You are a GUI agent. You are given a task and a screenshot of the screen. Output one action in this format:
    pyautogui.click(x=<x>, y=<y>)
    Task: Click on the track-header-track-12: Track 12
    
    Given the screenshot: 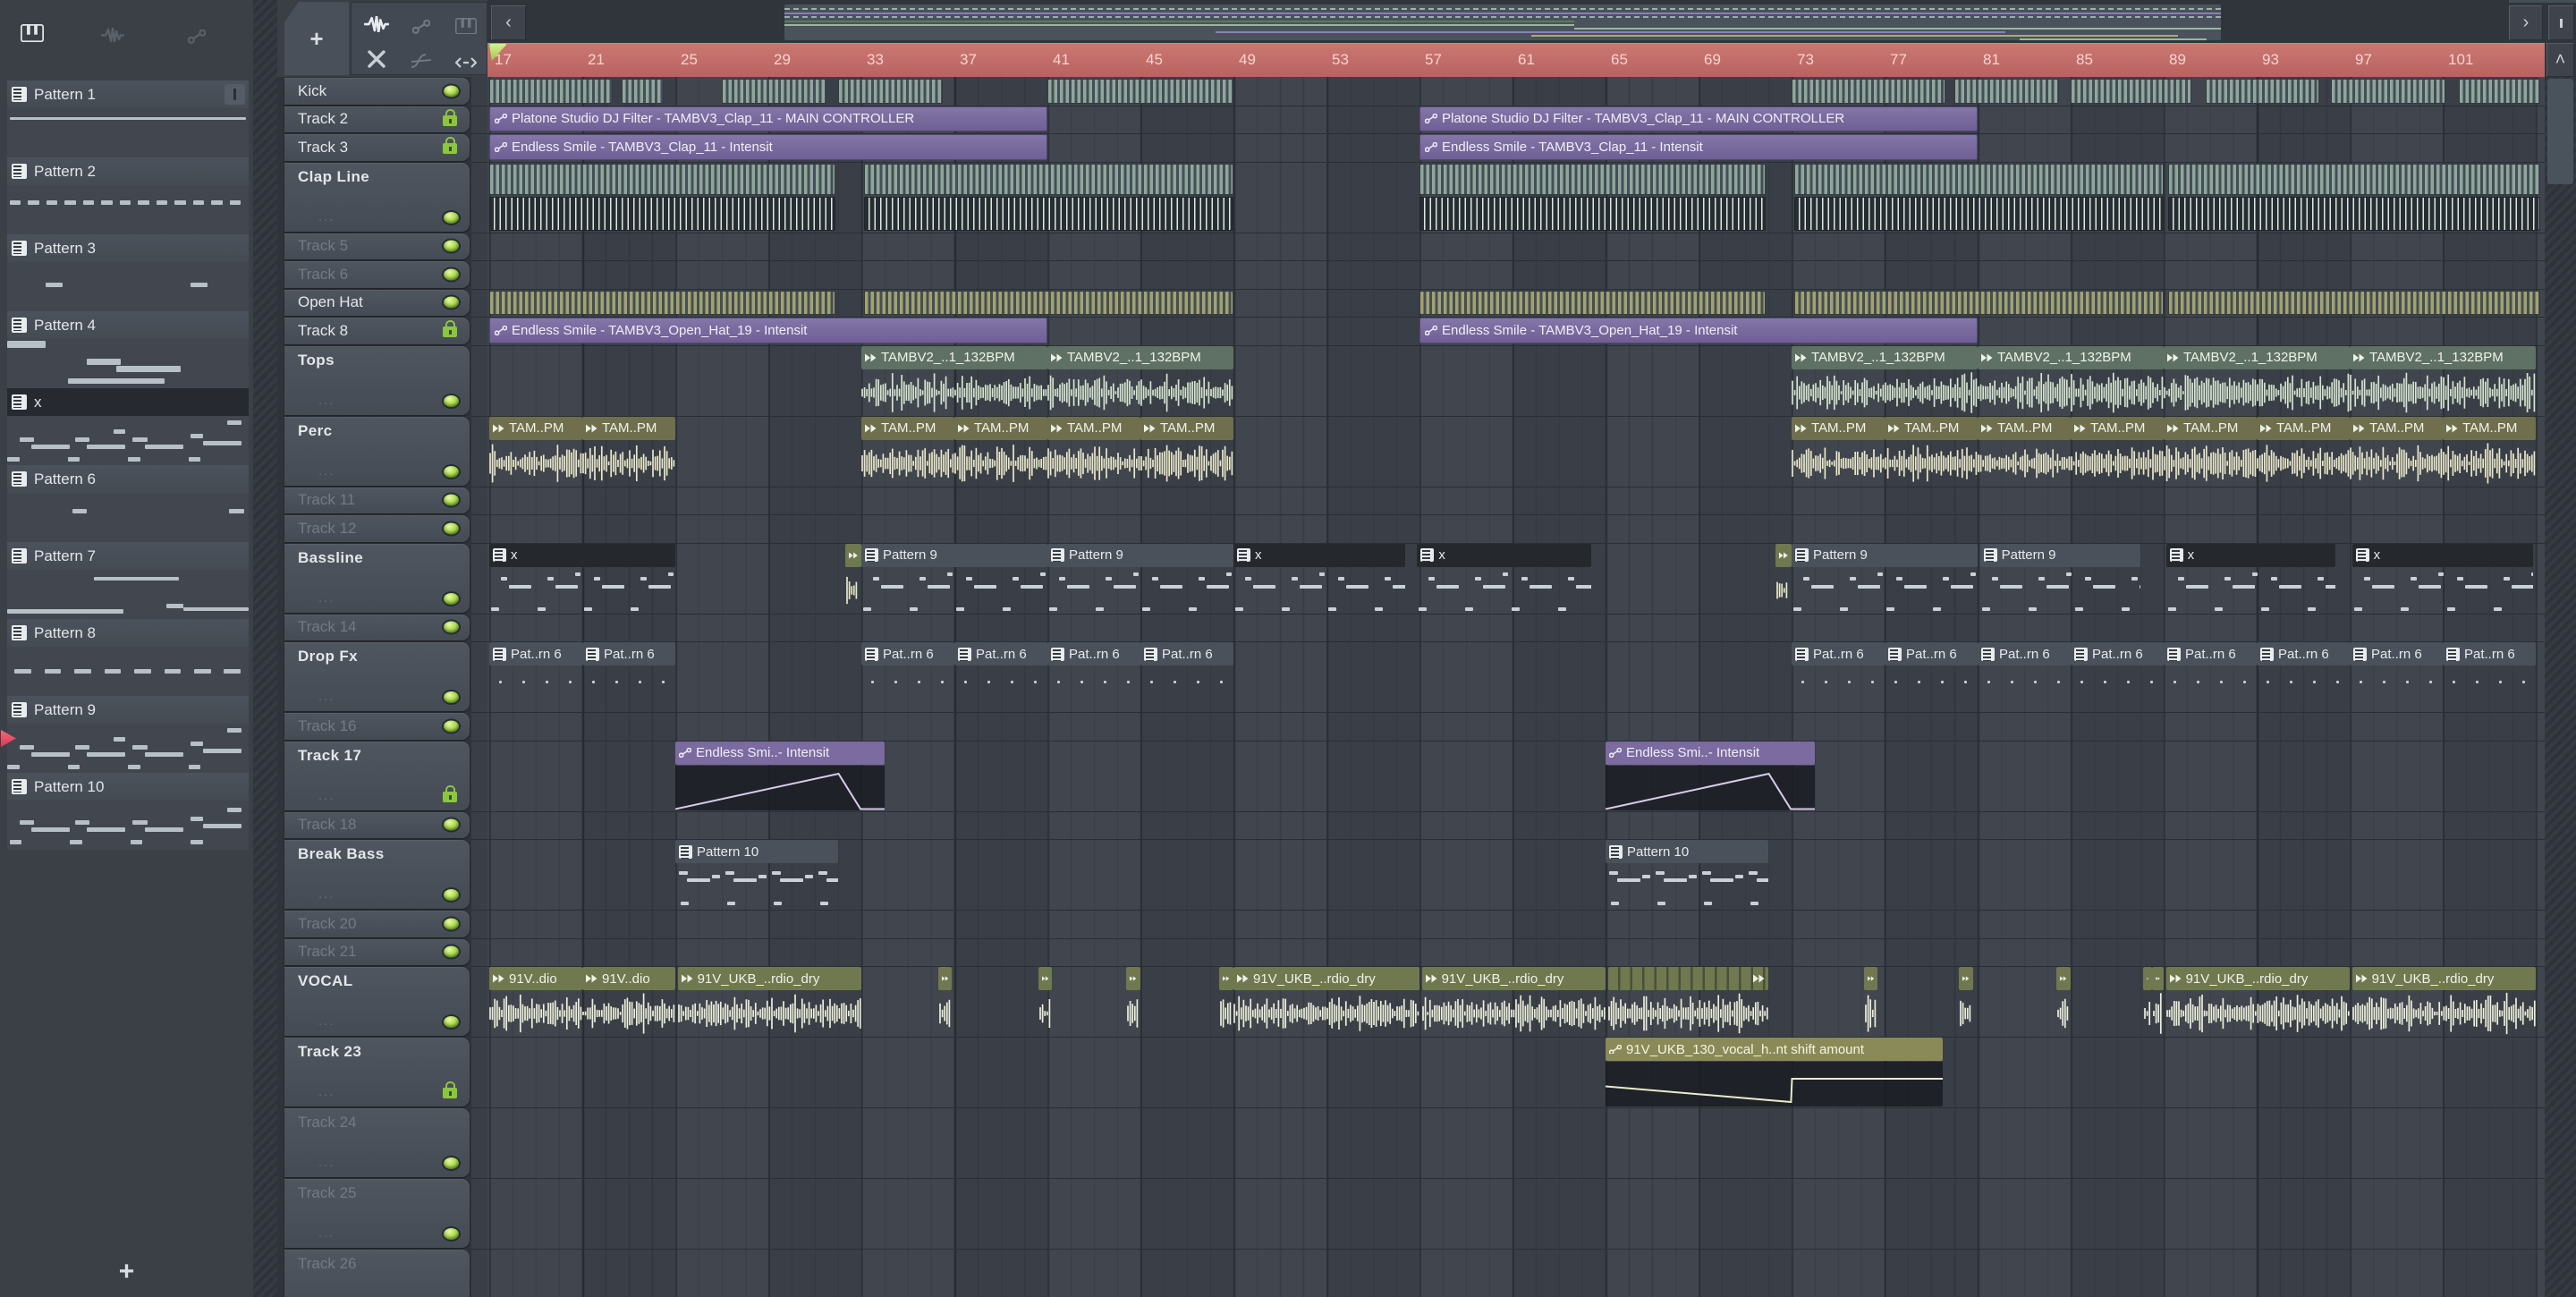 What is the action you would take?
    pyautogui.click(x=377, y=528)
    